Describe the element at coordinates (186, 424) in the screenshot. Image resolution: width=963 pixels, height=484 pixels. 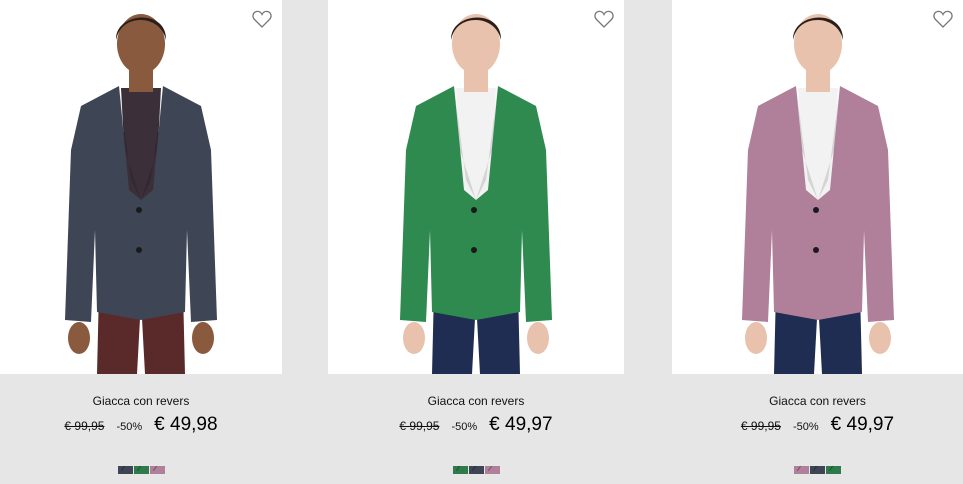
I see `sale-price: € 49,98` at that location.